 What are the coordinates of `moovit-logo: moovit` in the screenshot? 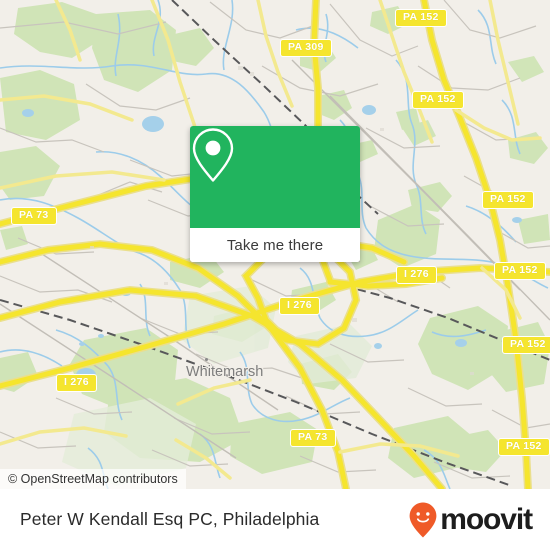 It's located at (470, 520).